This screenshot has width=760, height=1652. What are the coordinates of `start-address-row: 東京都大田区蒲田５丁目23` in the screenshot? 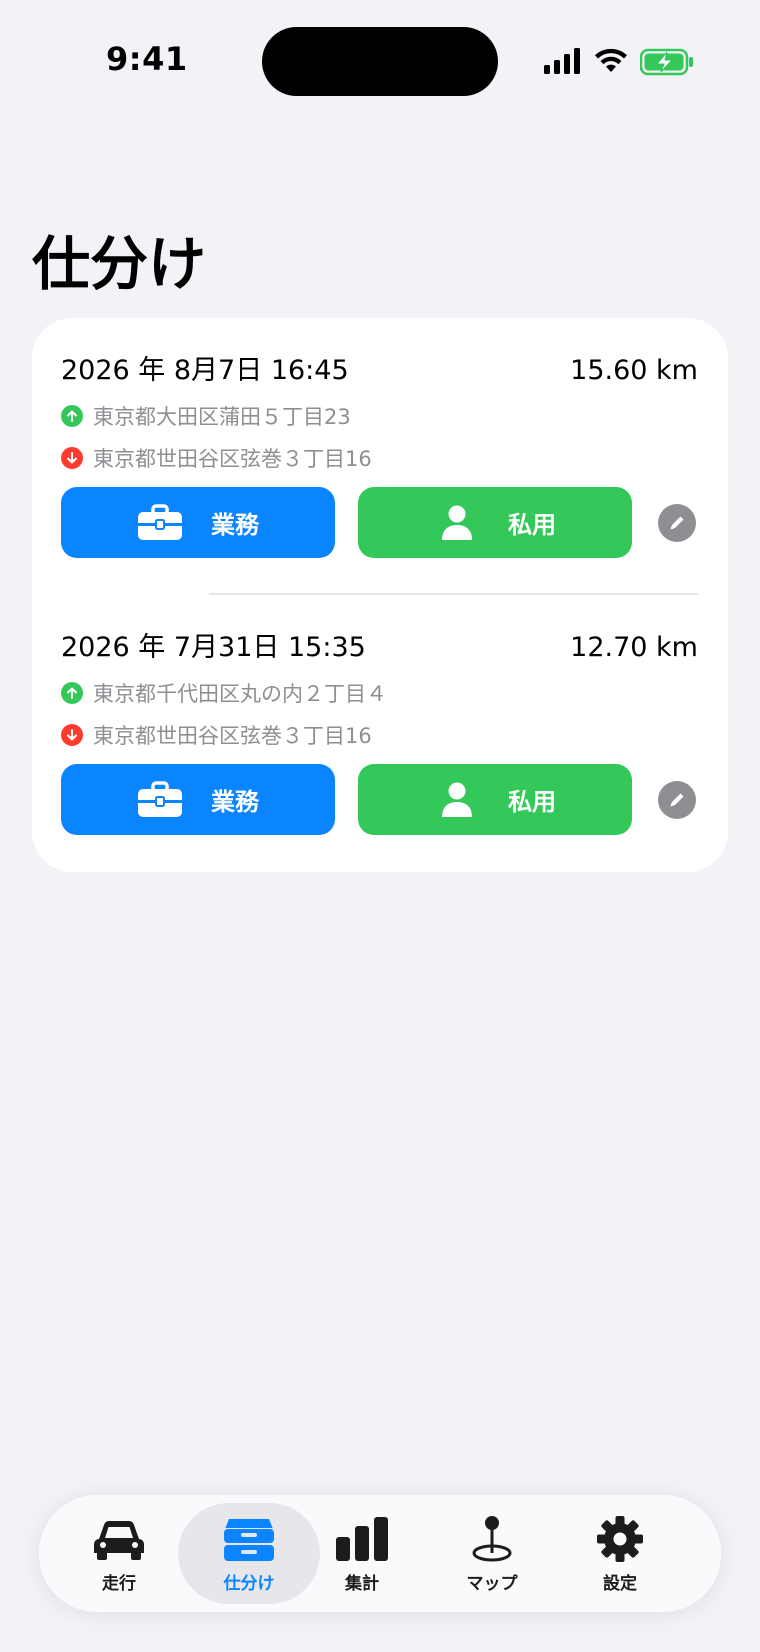 It's located at (206, 416).